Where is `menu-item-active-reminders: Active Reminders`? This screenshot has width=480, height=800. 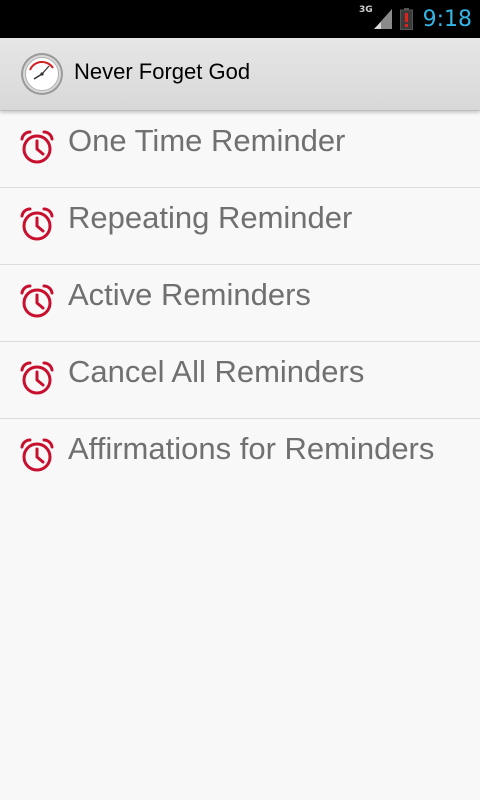 menu-item-active-reminders: Active Reminders is located at coordinates (240, 303).